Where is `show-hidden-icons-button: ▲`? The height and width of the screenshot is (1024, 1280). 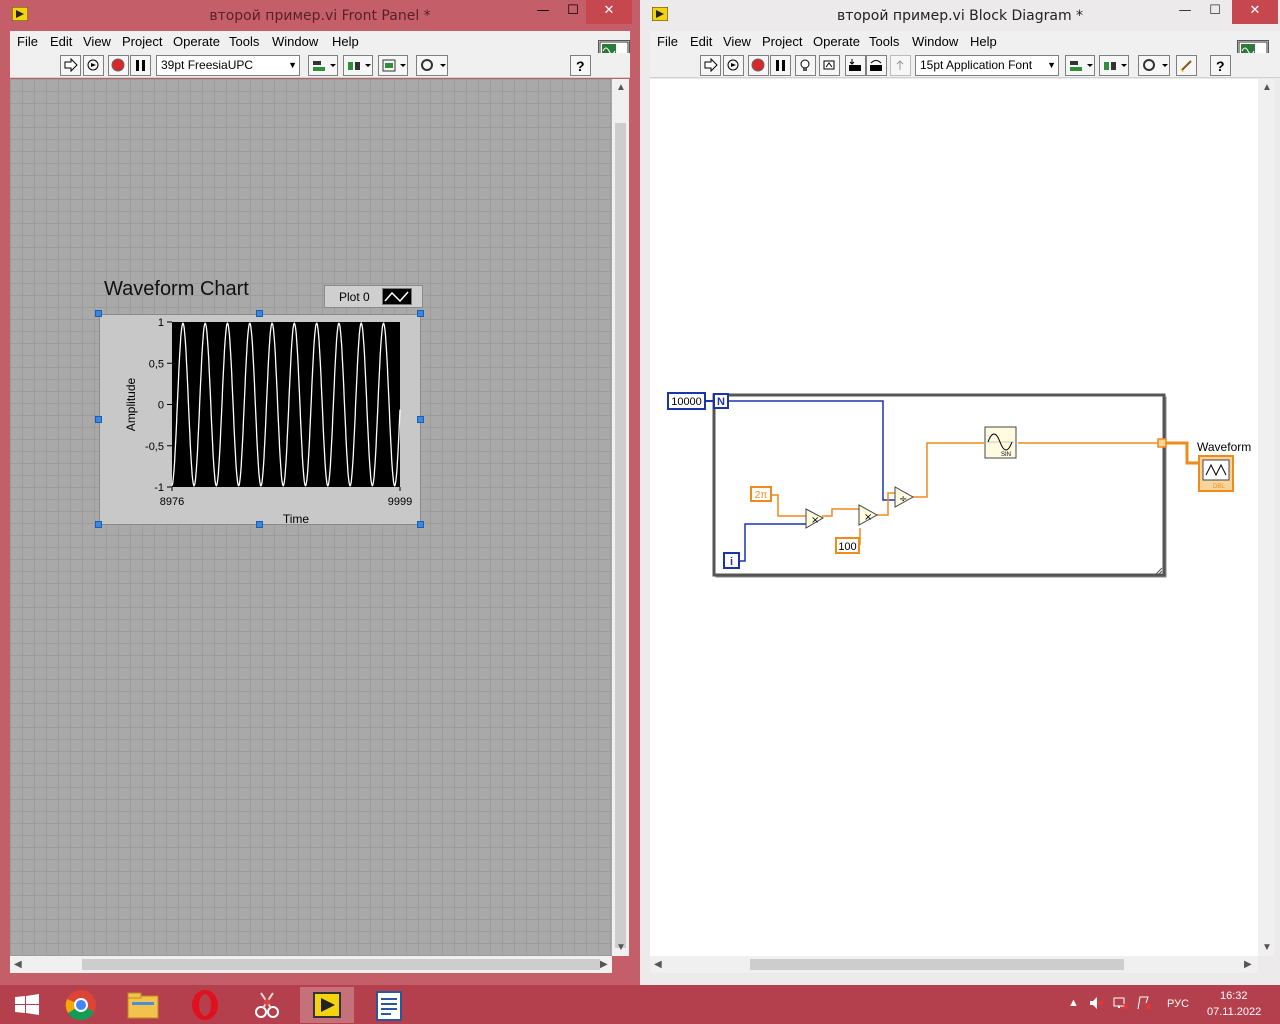 show-hidden-icons-button: ▲ is located at coordinates (1073, 1003).